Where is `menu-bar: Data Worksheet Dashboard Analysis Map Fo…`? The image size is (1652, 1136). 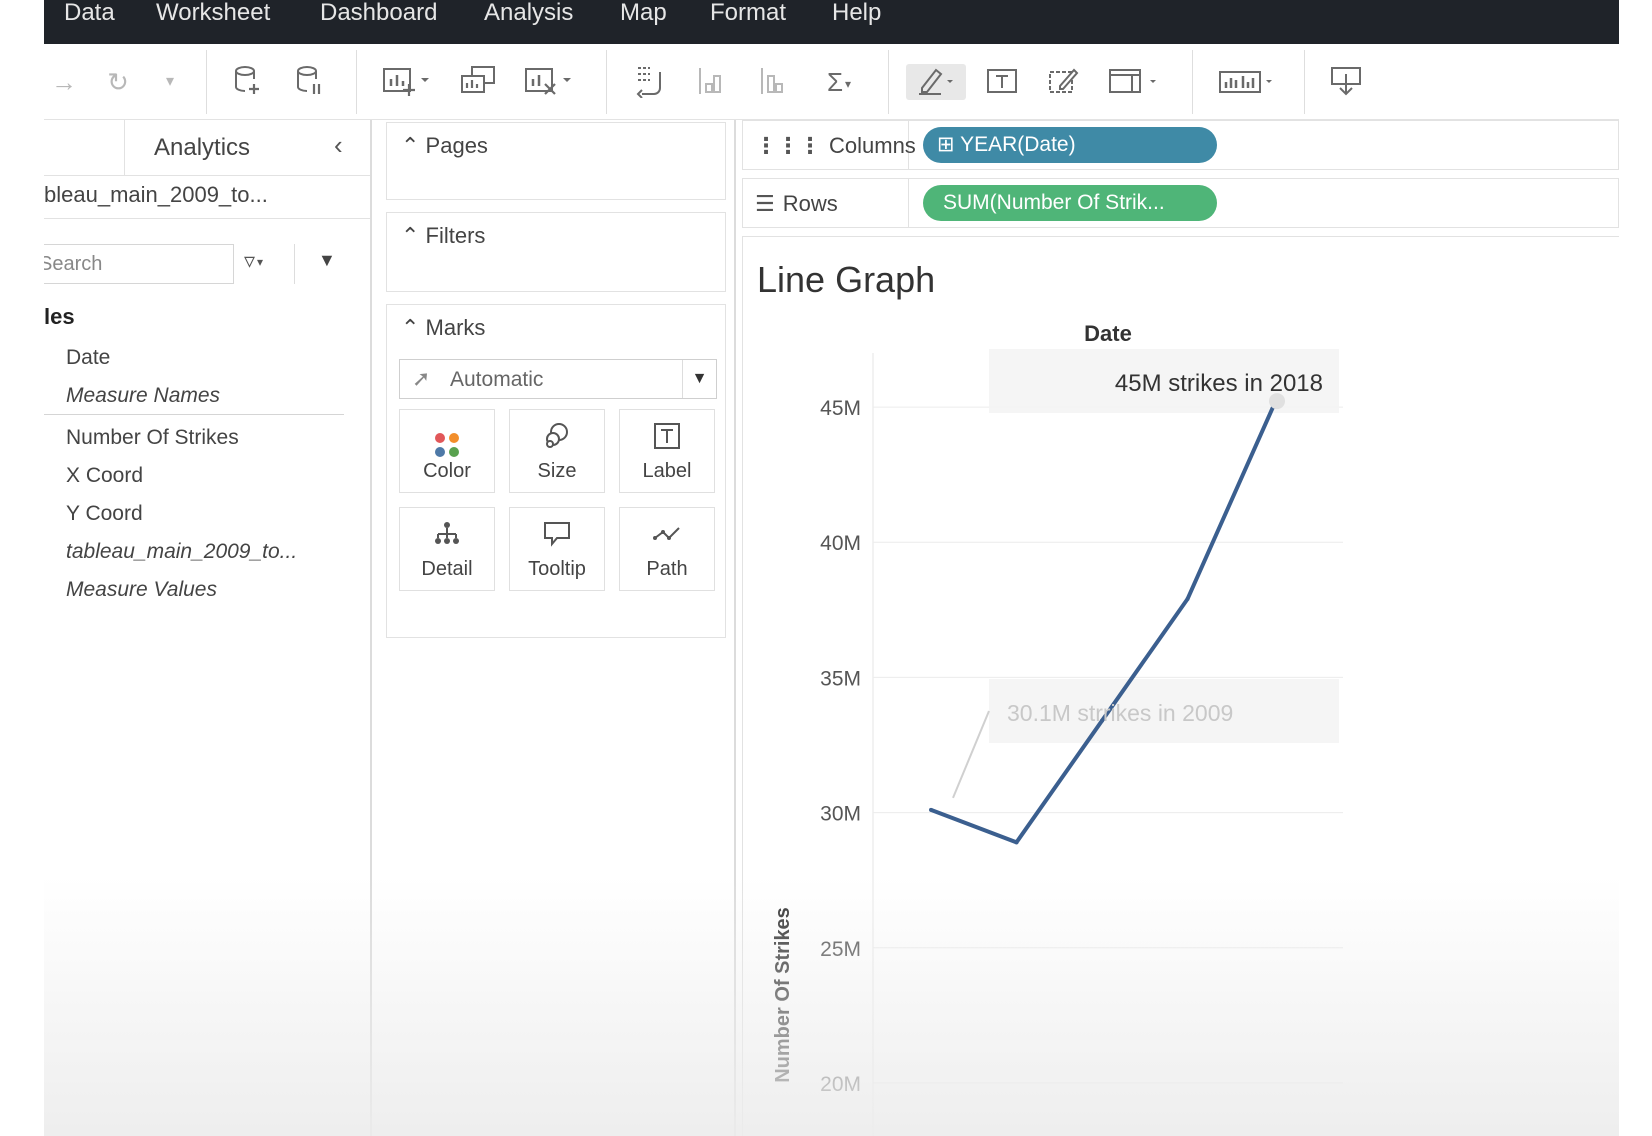
menu-bar: Data Worksheet Dashboard Analysis Map Fo… is located at coordinates (831, 22).